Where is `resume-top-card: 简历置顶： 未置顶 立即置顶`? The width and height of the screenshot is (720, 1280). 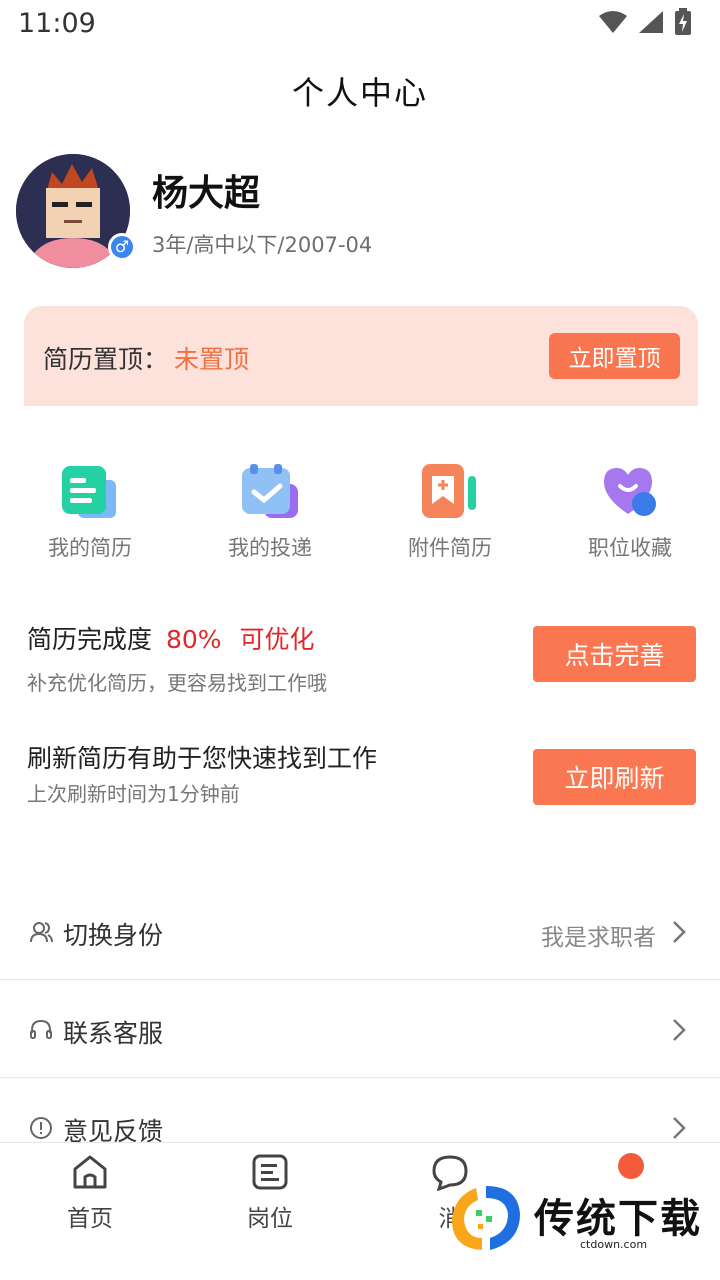 resume-top-card: 简历置顶： 未置顶 立即置顶 is located at coordinates (361, 356).